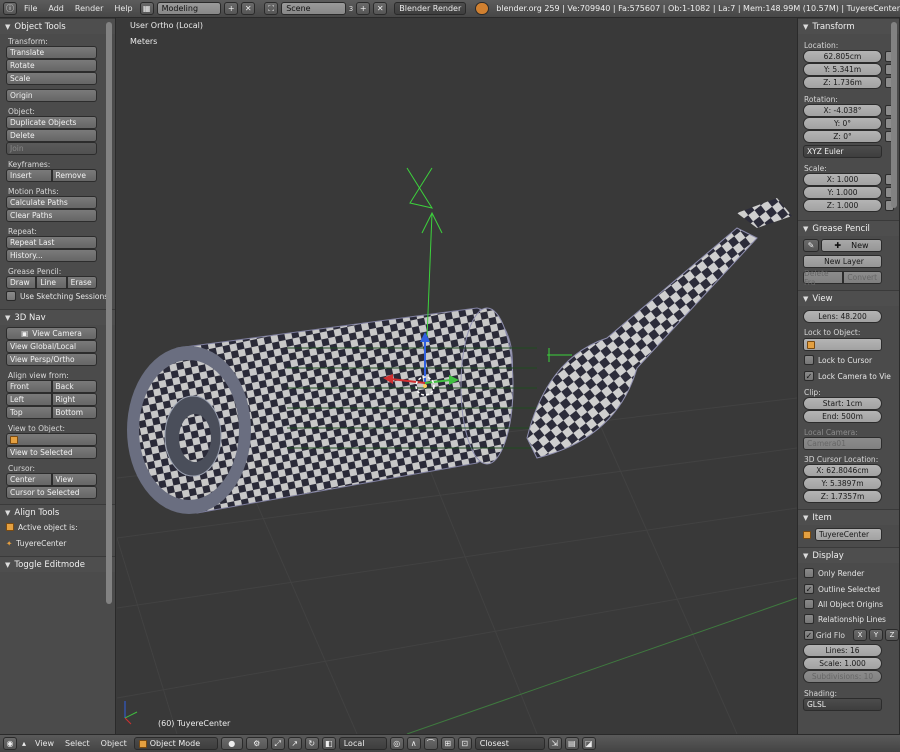 The image size is (900, 752). Describe the element at coordinates (57, 26) in the screenshot. I see `object-tools-header: ▼ Object Tools` at that location.